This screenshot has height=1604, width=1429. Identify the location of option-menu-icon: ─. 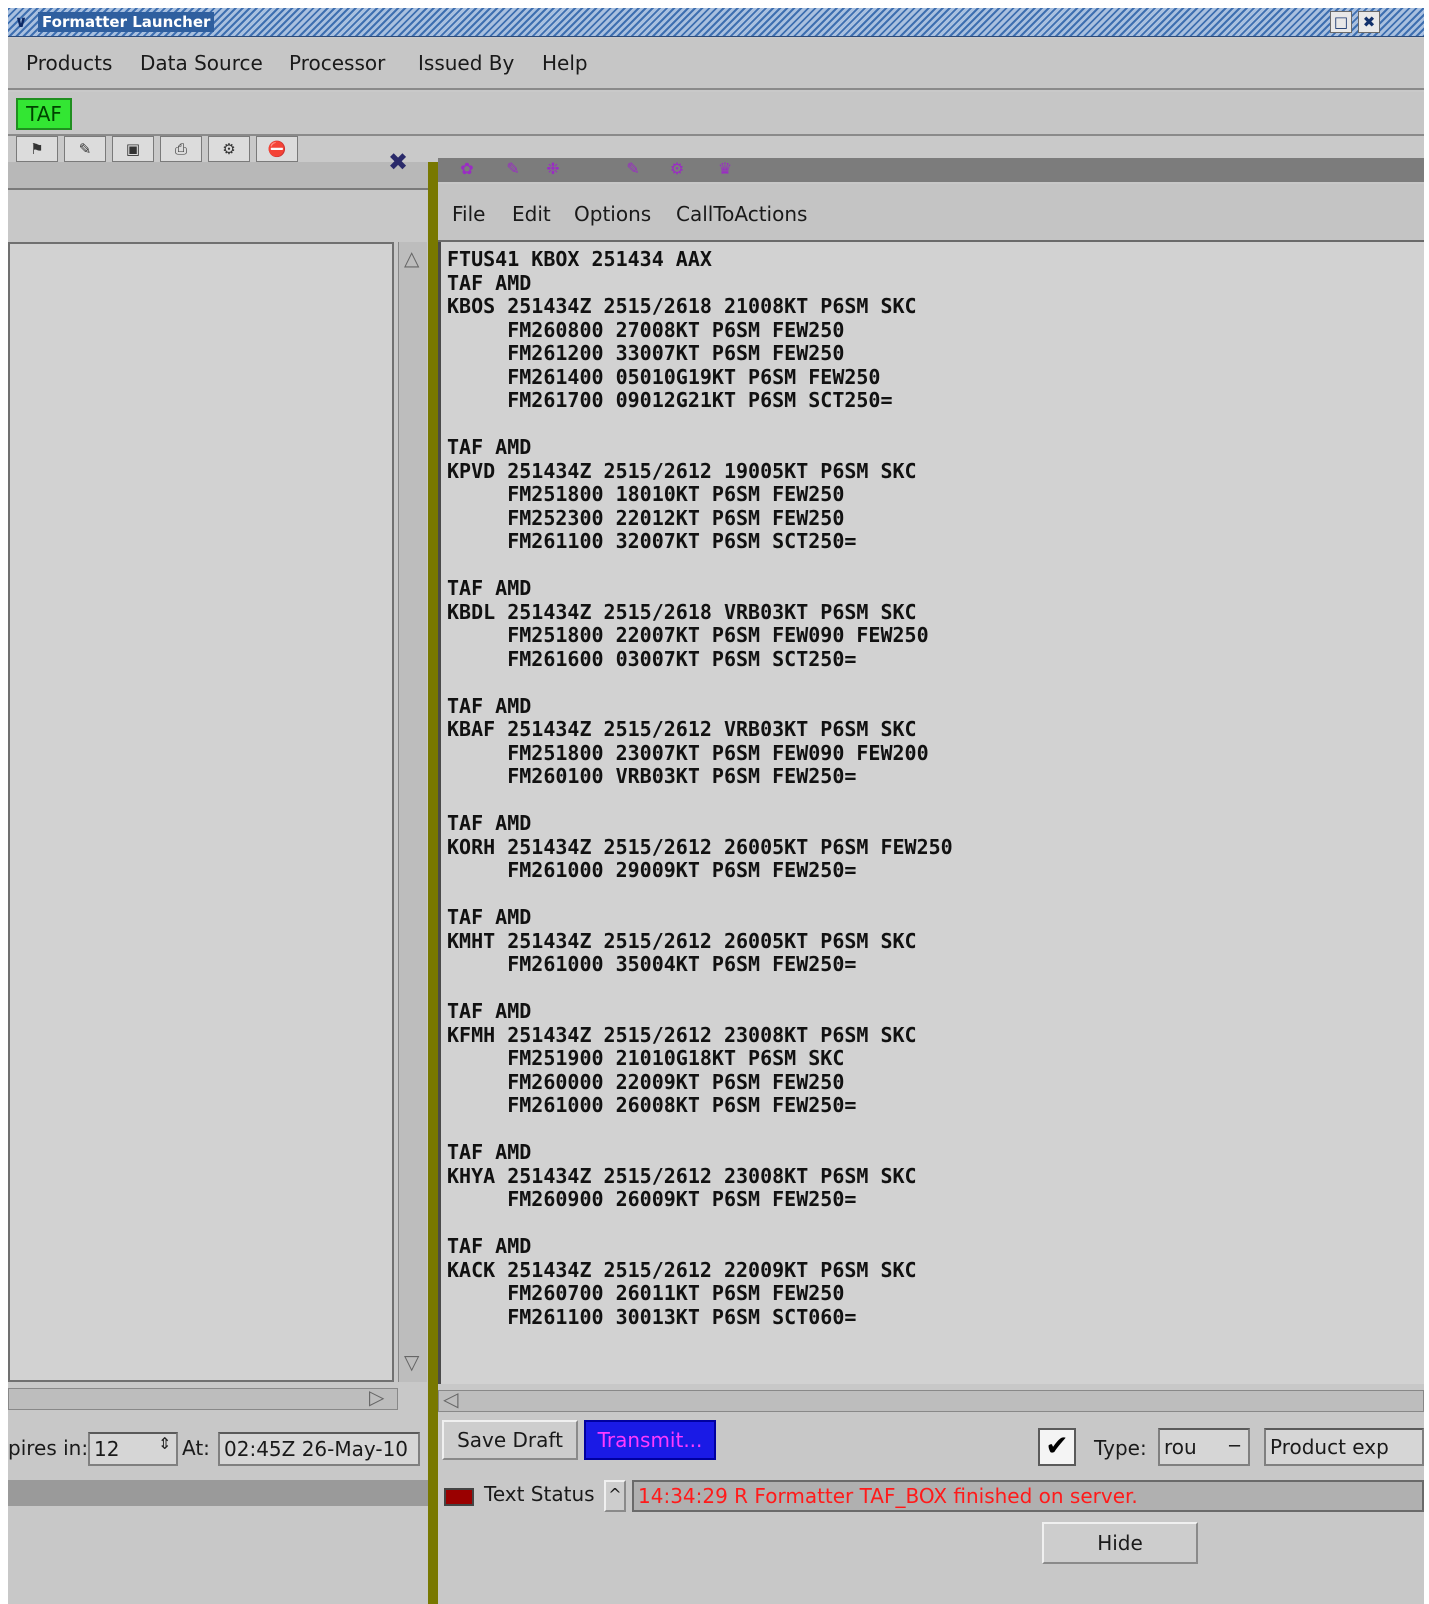
(1234, 1447).